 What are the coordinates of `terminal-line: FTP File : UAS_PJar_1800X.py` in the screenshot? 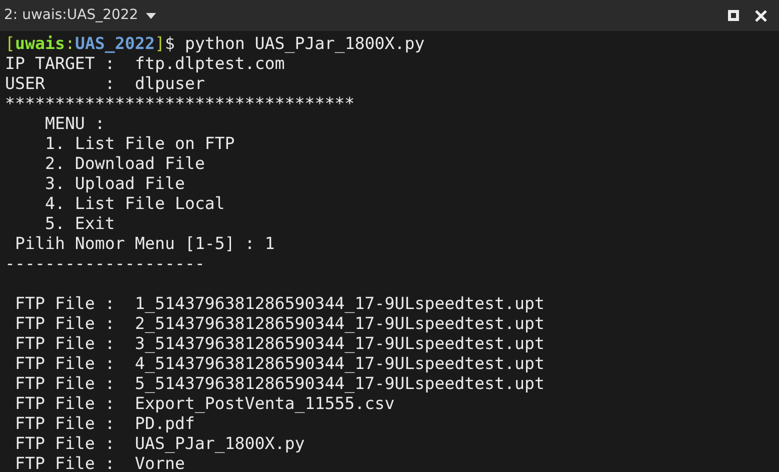 It's located at (159, 443).